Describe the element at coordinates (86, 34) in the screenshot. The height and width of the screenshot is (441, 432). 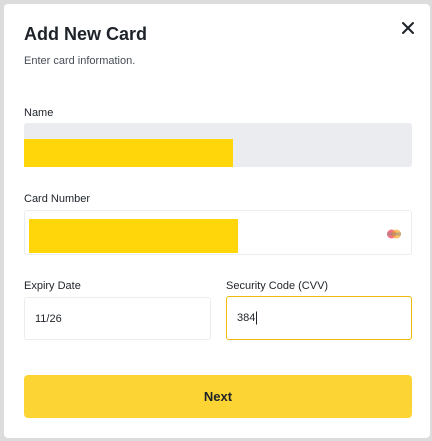
I see `modal-title: Add New Card` at that location.